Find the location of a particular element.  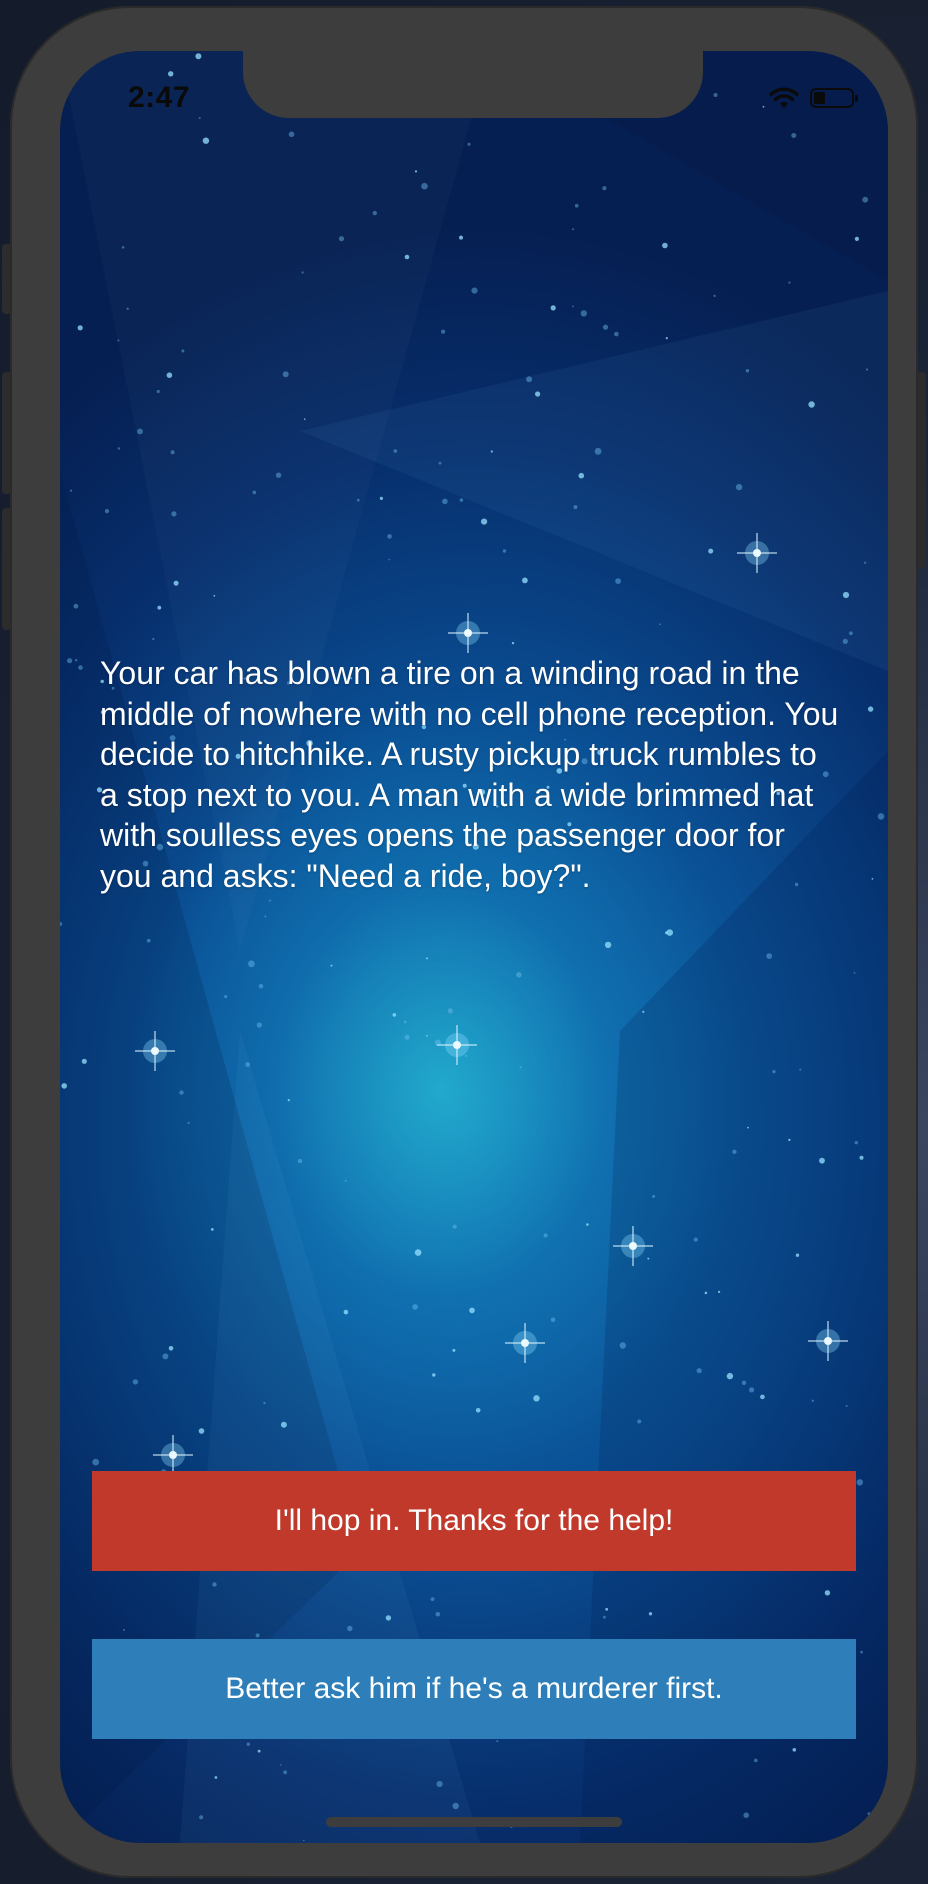

choice-ask-murderer-button: Better ask him if he's a murderer first. is located at coordinates (474, 1689).